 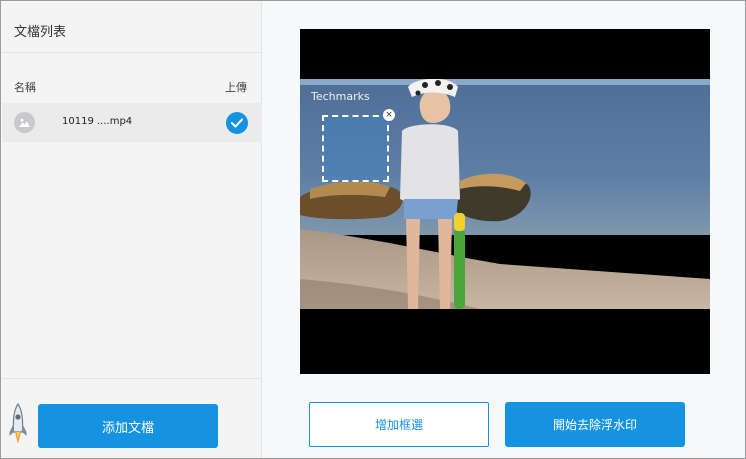 What do you see at coordinates (128, 426) in the screenshot?
I see `add-file-button: 添加文檔` at bounding box center [128, 426].